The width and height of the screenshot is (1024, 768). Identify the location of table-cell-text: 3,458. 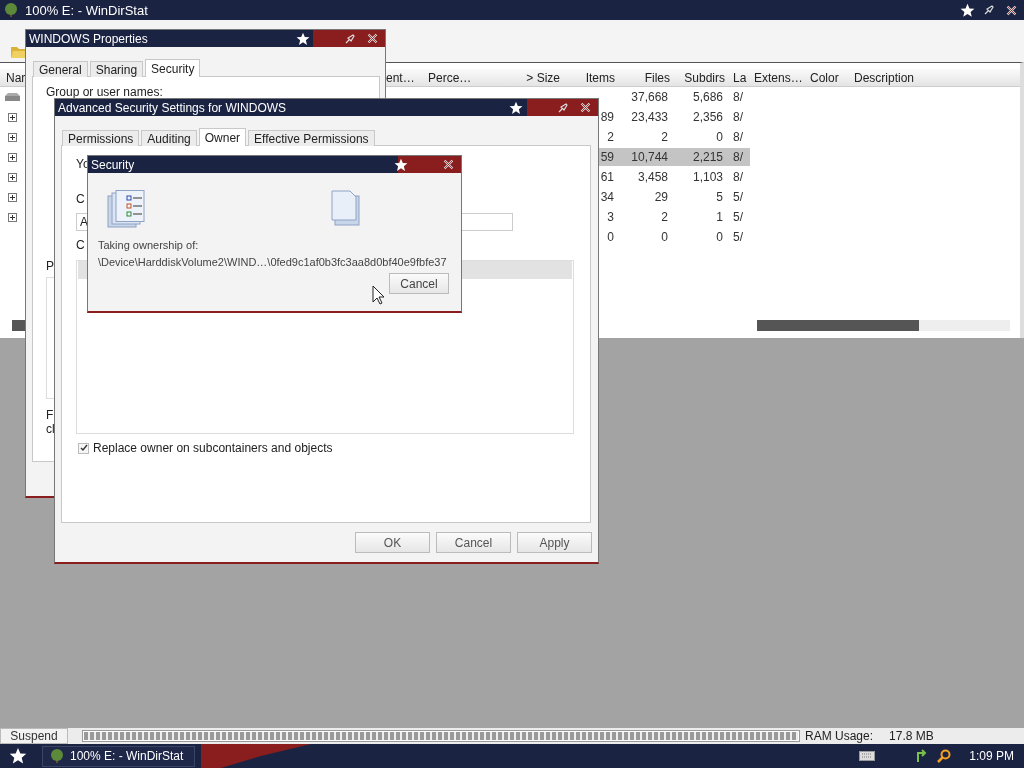
(652, 177).